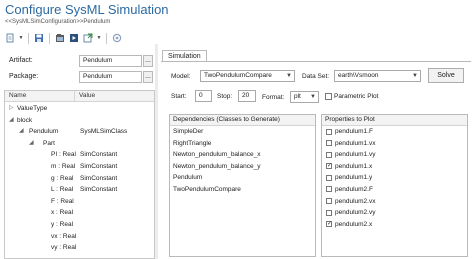 The height and width of the screenshot is (259, 474). Describe the element at coordinates (40, 96) in the screenshot. I see `tree-header-name: Name` at that location.